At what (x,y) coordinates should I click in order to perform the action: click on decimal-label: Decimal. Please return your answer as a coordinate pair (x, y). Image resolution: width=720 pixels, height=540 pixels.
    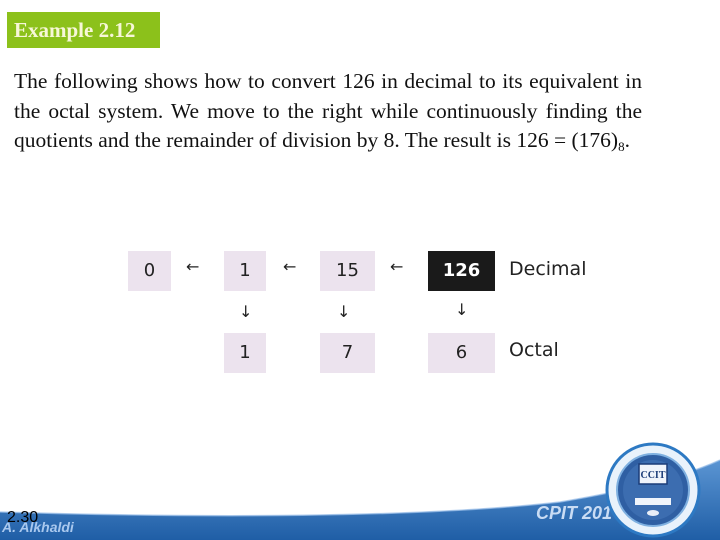
    Looking at the image, I should click on (548, 269).